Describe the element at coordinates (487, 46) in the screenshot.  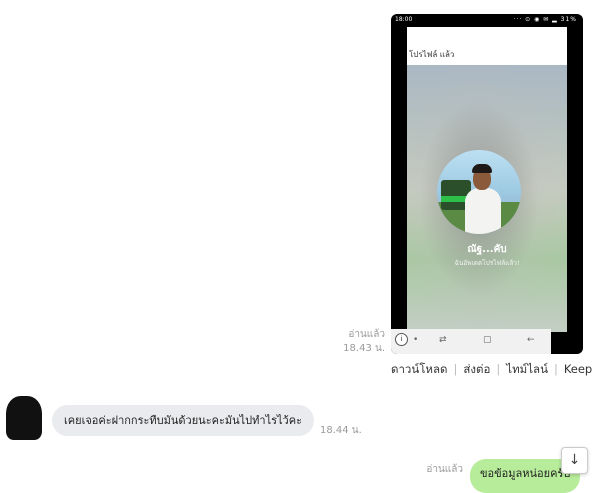
I see `phone-header: โปรไฟล์ แล้ว` at that location.